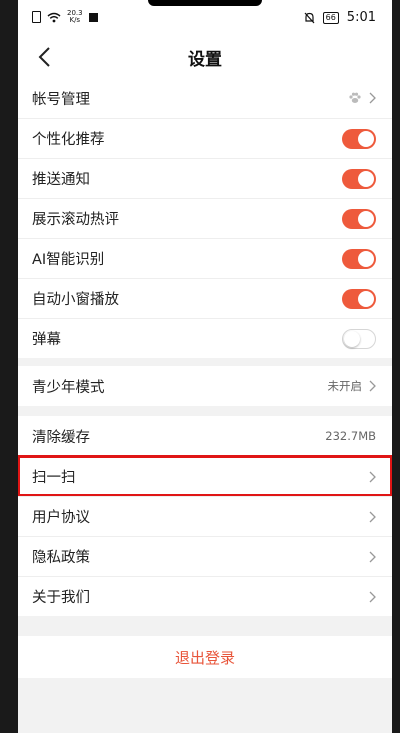  I want to click on ai-recognition-row: AI智能识别, so click(205, 258).